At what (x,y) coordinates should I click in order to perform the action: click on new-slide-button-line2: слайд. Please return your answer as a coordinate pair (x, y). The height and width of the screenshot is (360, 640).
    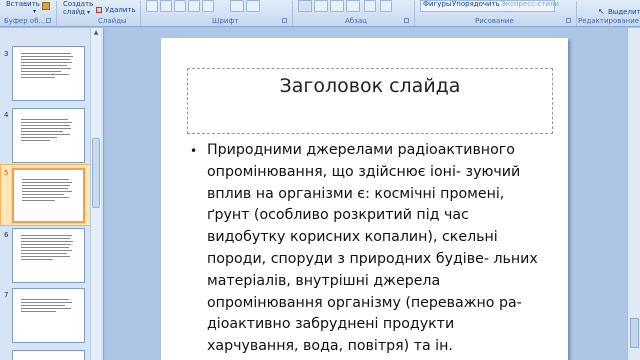
    Looking at the image, I should click on (74, 12).